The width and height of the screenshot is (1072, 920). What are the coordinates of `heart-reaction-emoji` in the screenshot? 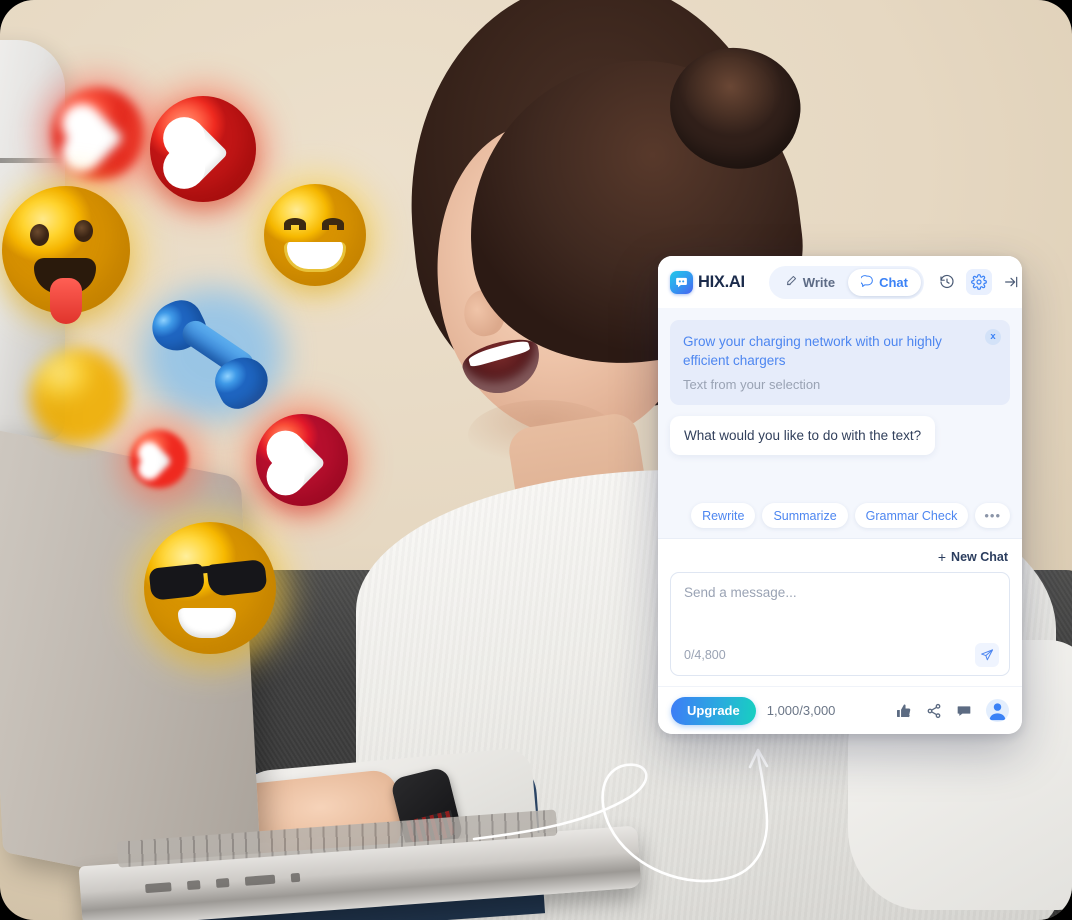 It's located at (203, 149).